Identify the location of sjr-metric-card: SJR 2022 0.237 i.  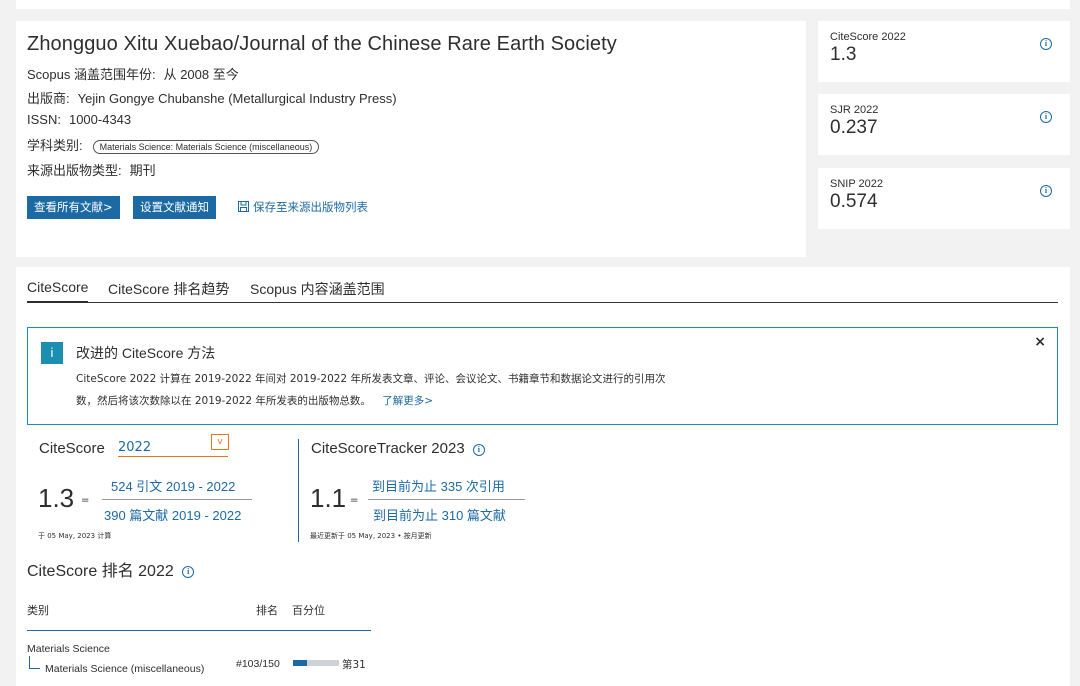
(944, 124).